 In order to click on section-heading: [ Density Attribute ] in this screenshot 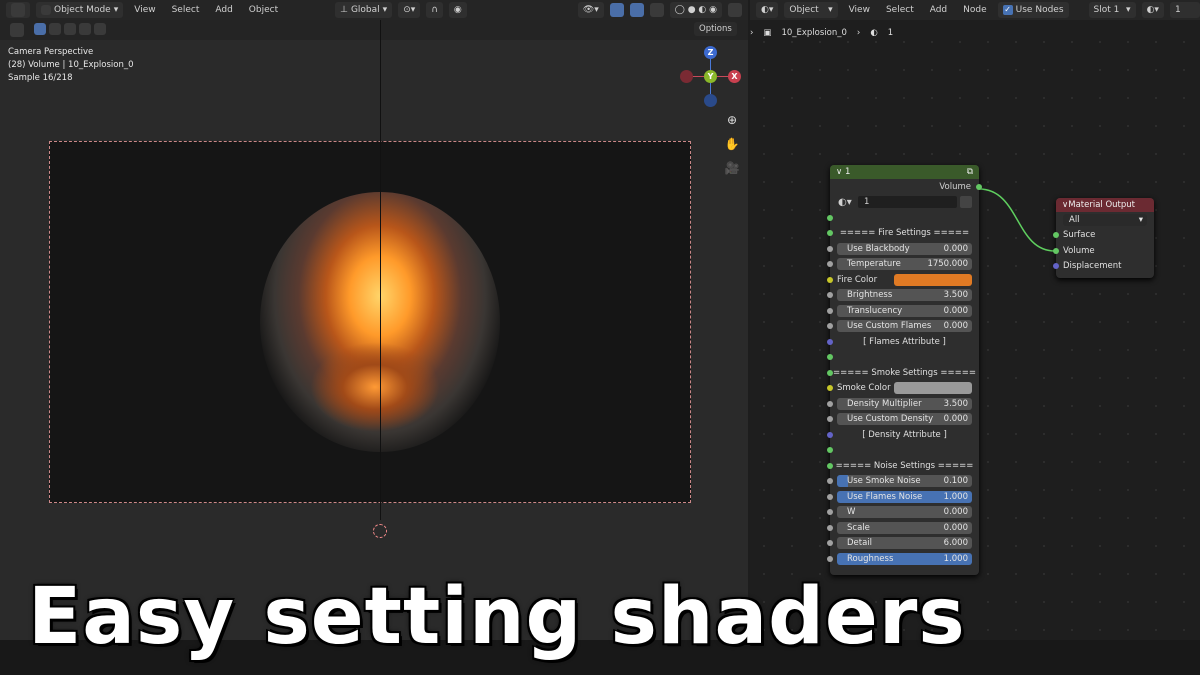, I will do `click(904, 434)`.